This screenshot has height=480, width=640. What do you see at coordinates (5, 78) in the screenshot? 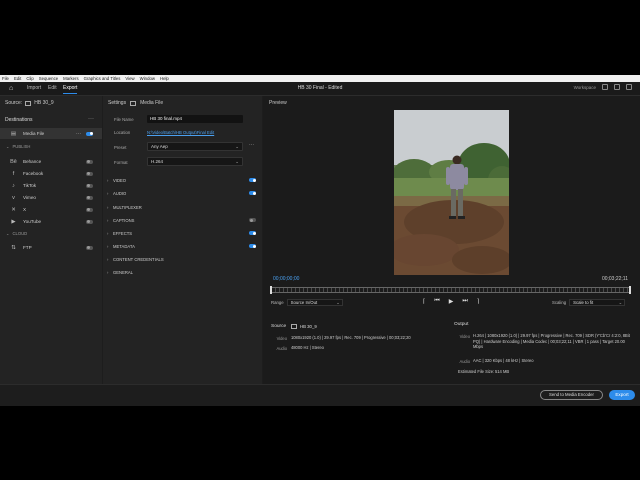
I see `menu-file: File` at bounding box center [5, 78].